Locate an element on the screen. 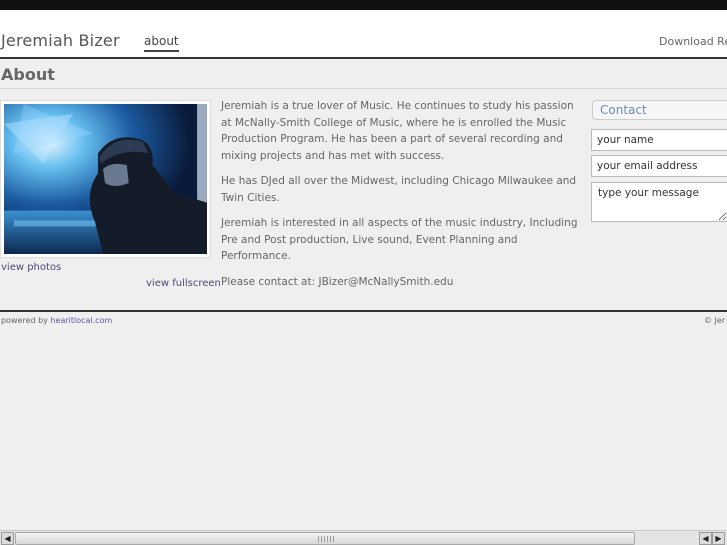  hearitlocal-link: hearitlocal.com is located at coordinates (81, 320).